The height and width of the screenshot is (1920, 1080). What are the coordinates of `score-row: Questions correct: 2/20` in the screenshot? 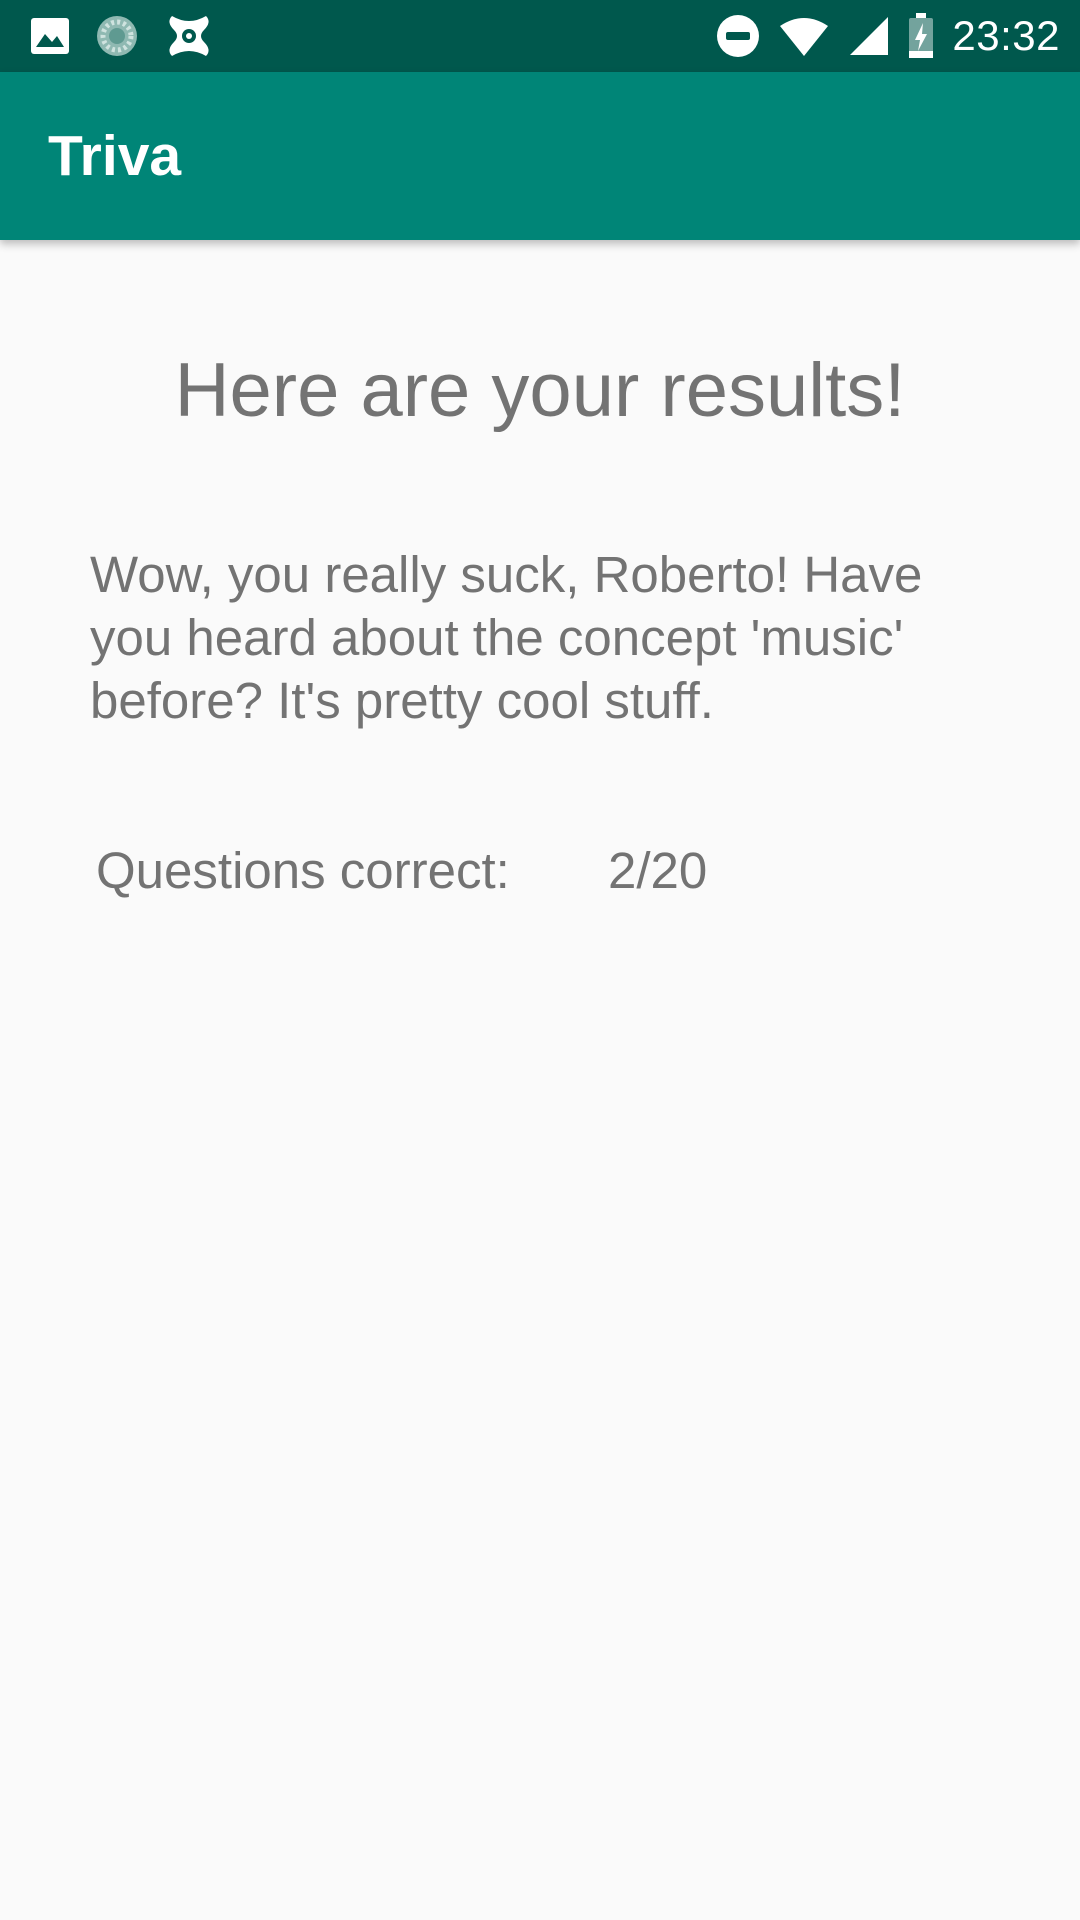 It's located at (401, 870).